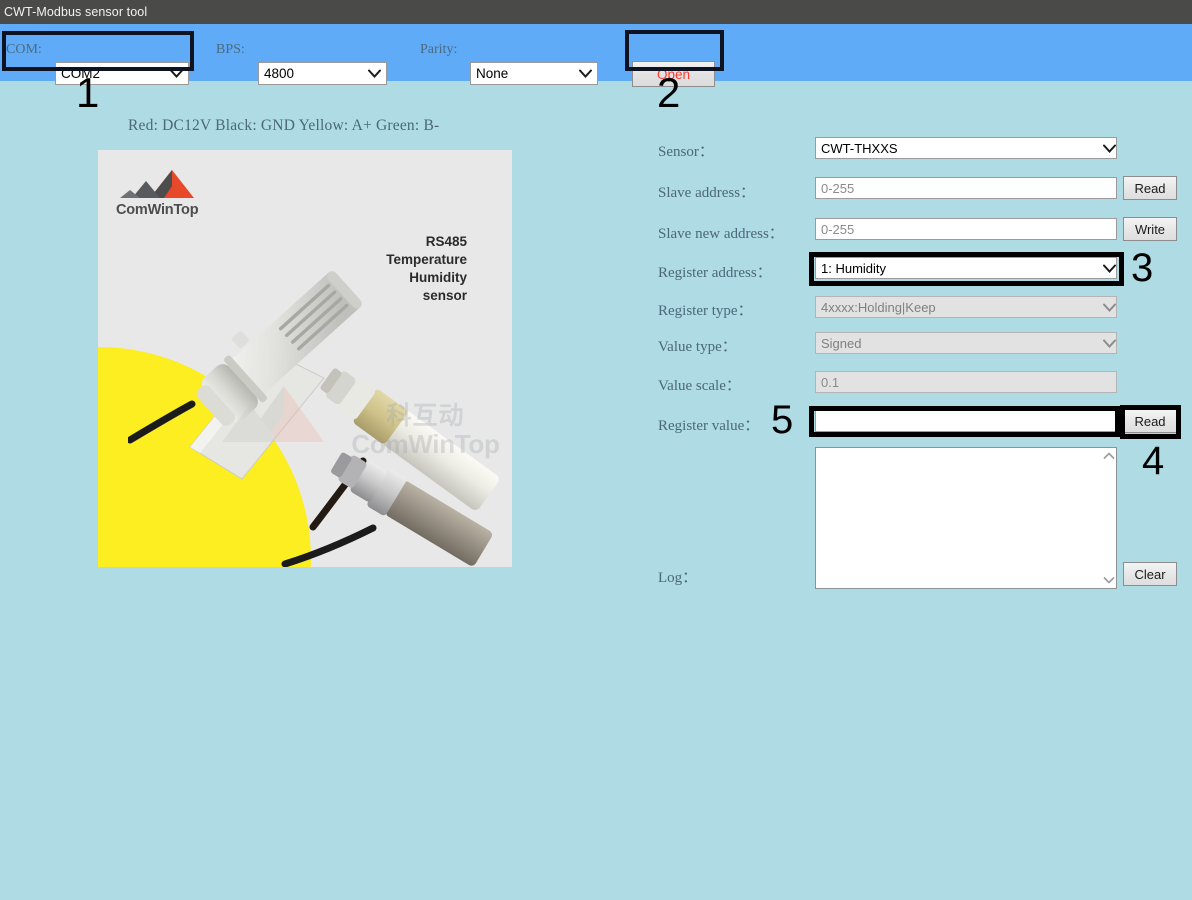  I want to click on bps-label: BPS:, so click(230, 49).